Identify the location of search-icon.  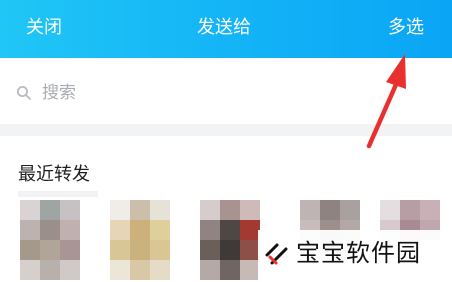
(24, 93).